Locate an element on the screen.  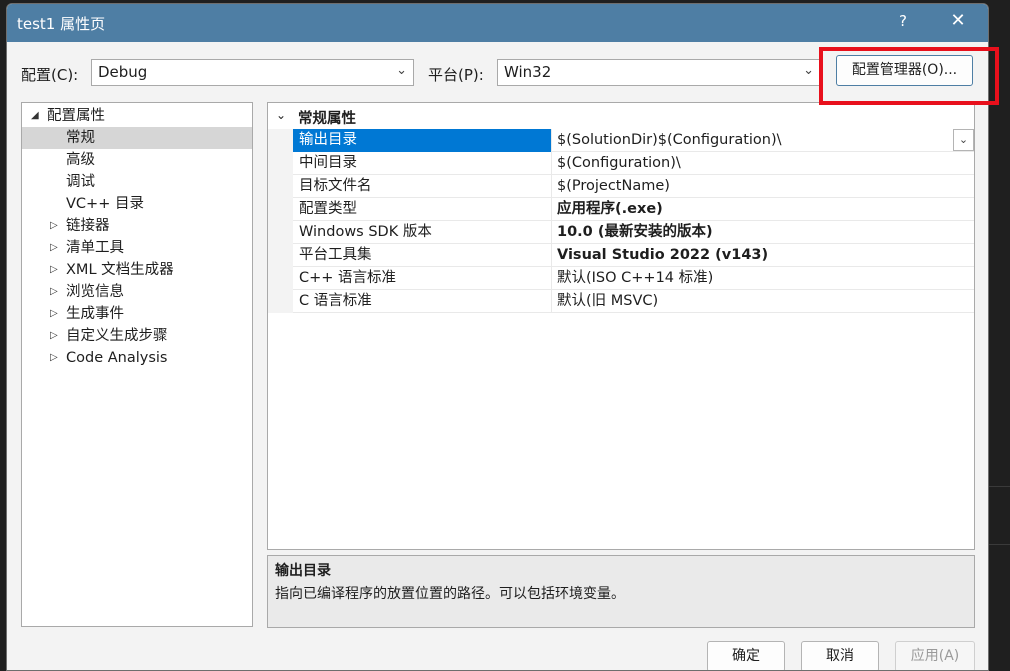
property-row: 平台工具集 Visual Studio 2022 (v143) is located at coordinates (621, 255).